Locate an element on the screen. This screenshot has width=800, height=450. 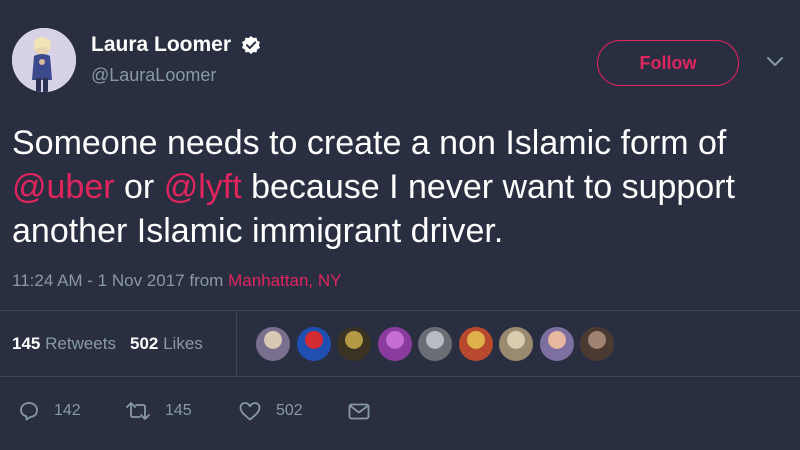
retweet-icon is located at coordinates (138, 411).